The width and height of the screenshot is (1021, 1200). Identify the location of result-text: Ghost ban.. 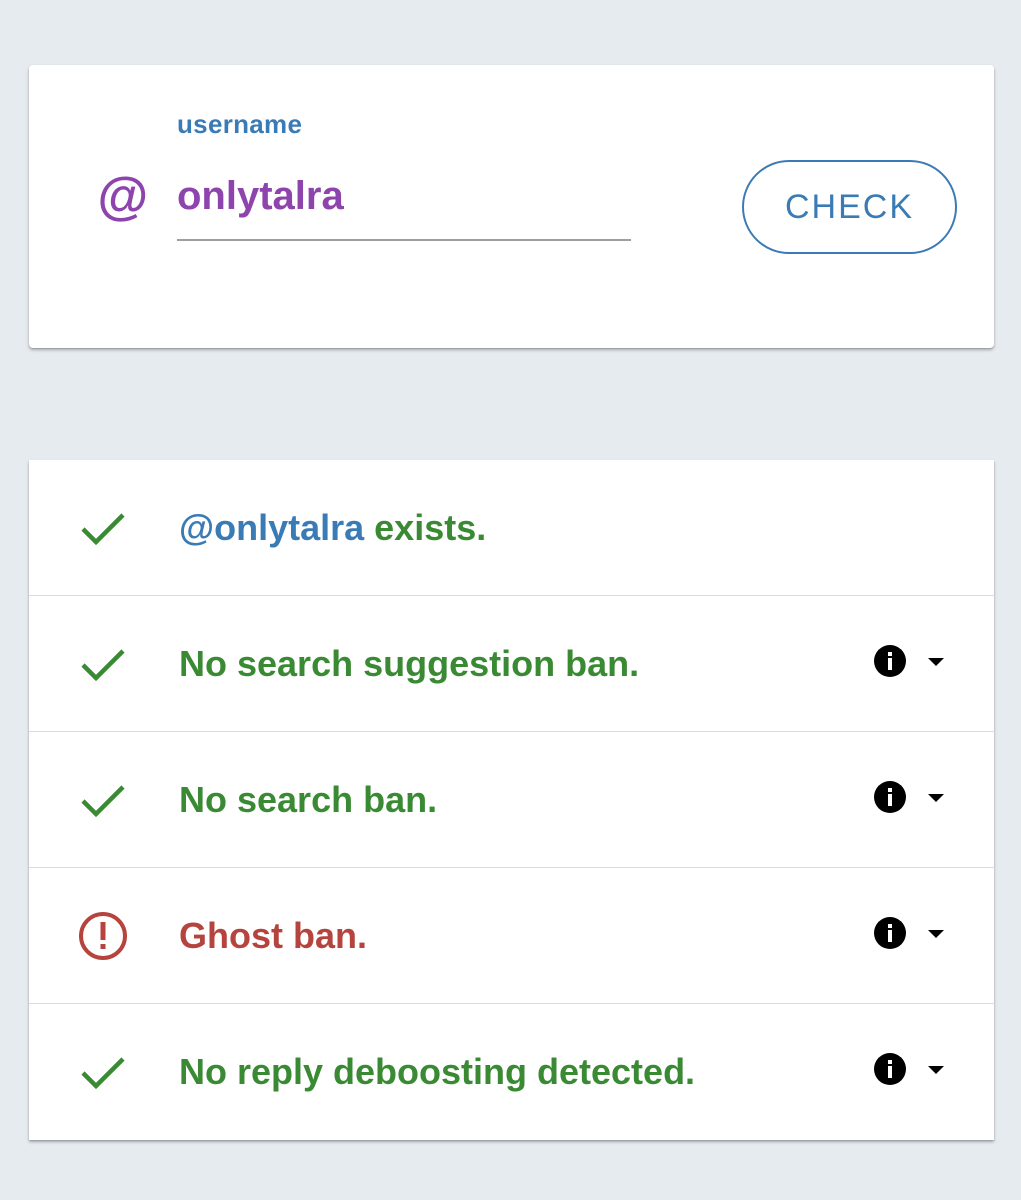
(273, 935).